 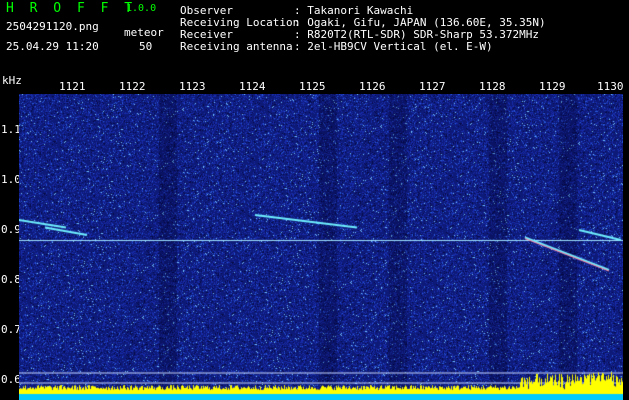 I want to click on receiver-key: Receiver, so click(x=206, y=34).